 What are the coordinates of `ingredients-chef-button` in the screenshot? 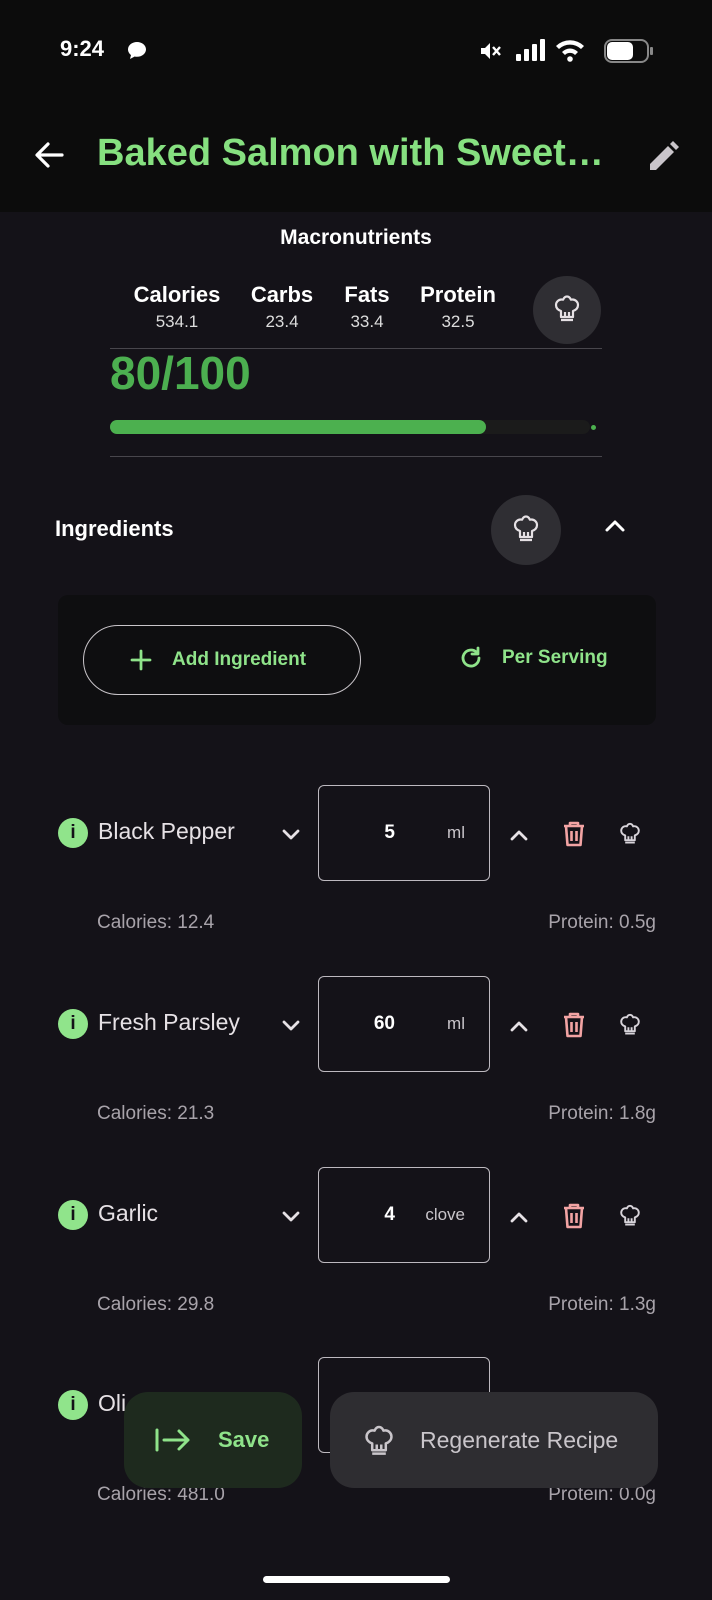 It's located at (526, 530).